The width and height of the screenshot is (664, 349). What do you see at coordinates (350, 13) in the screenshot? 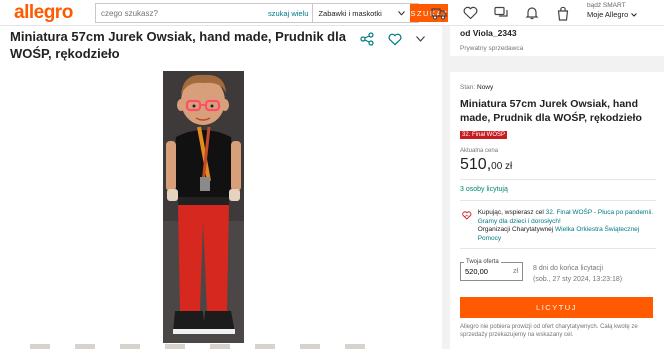
I see `category-label: Zabawki i maskotki` at bounding box center [350, 13].